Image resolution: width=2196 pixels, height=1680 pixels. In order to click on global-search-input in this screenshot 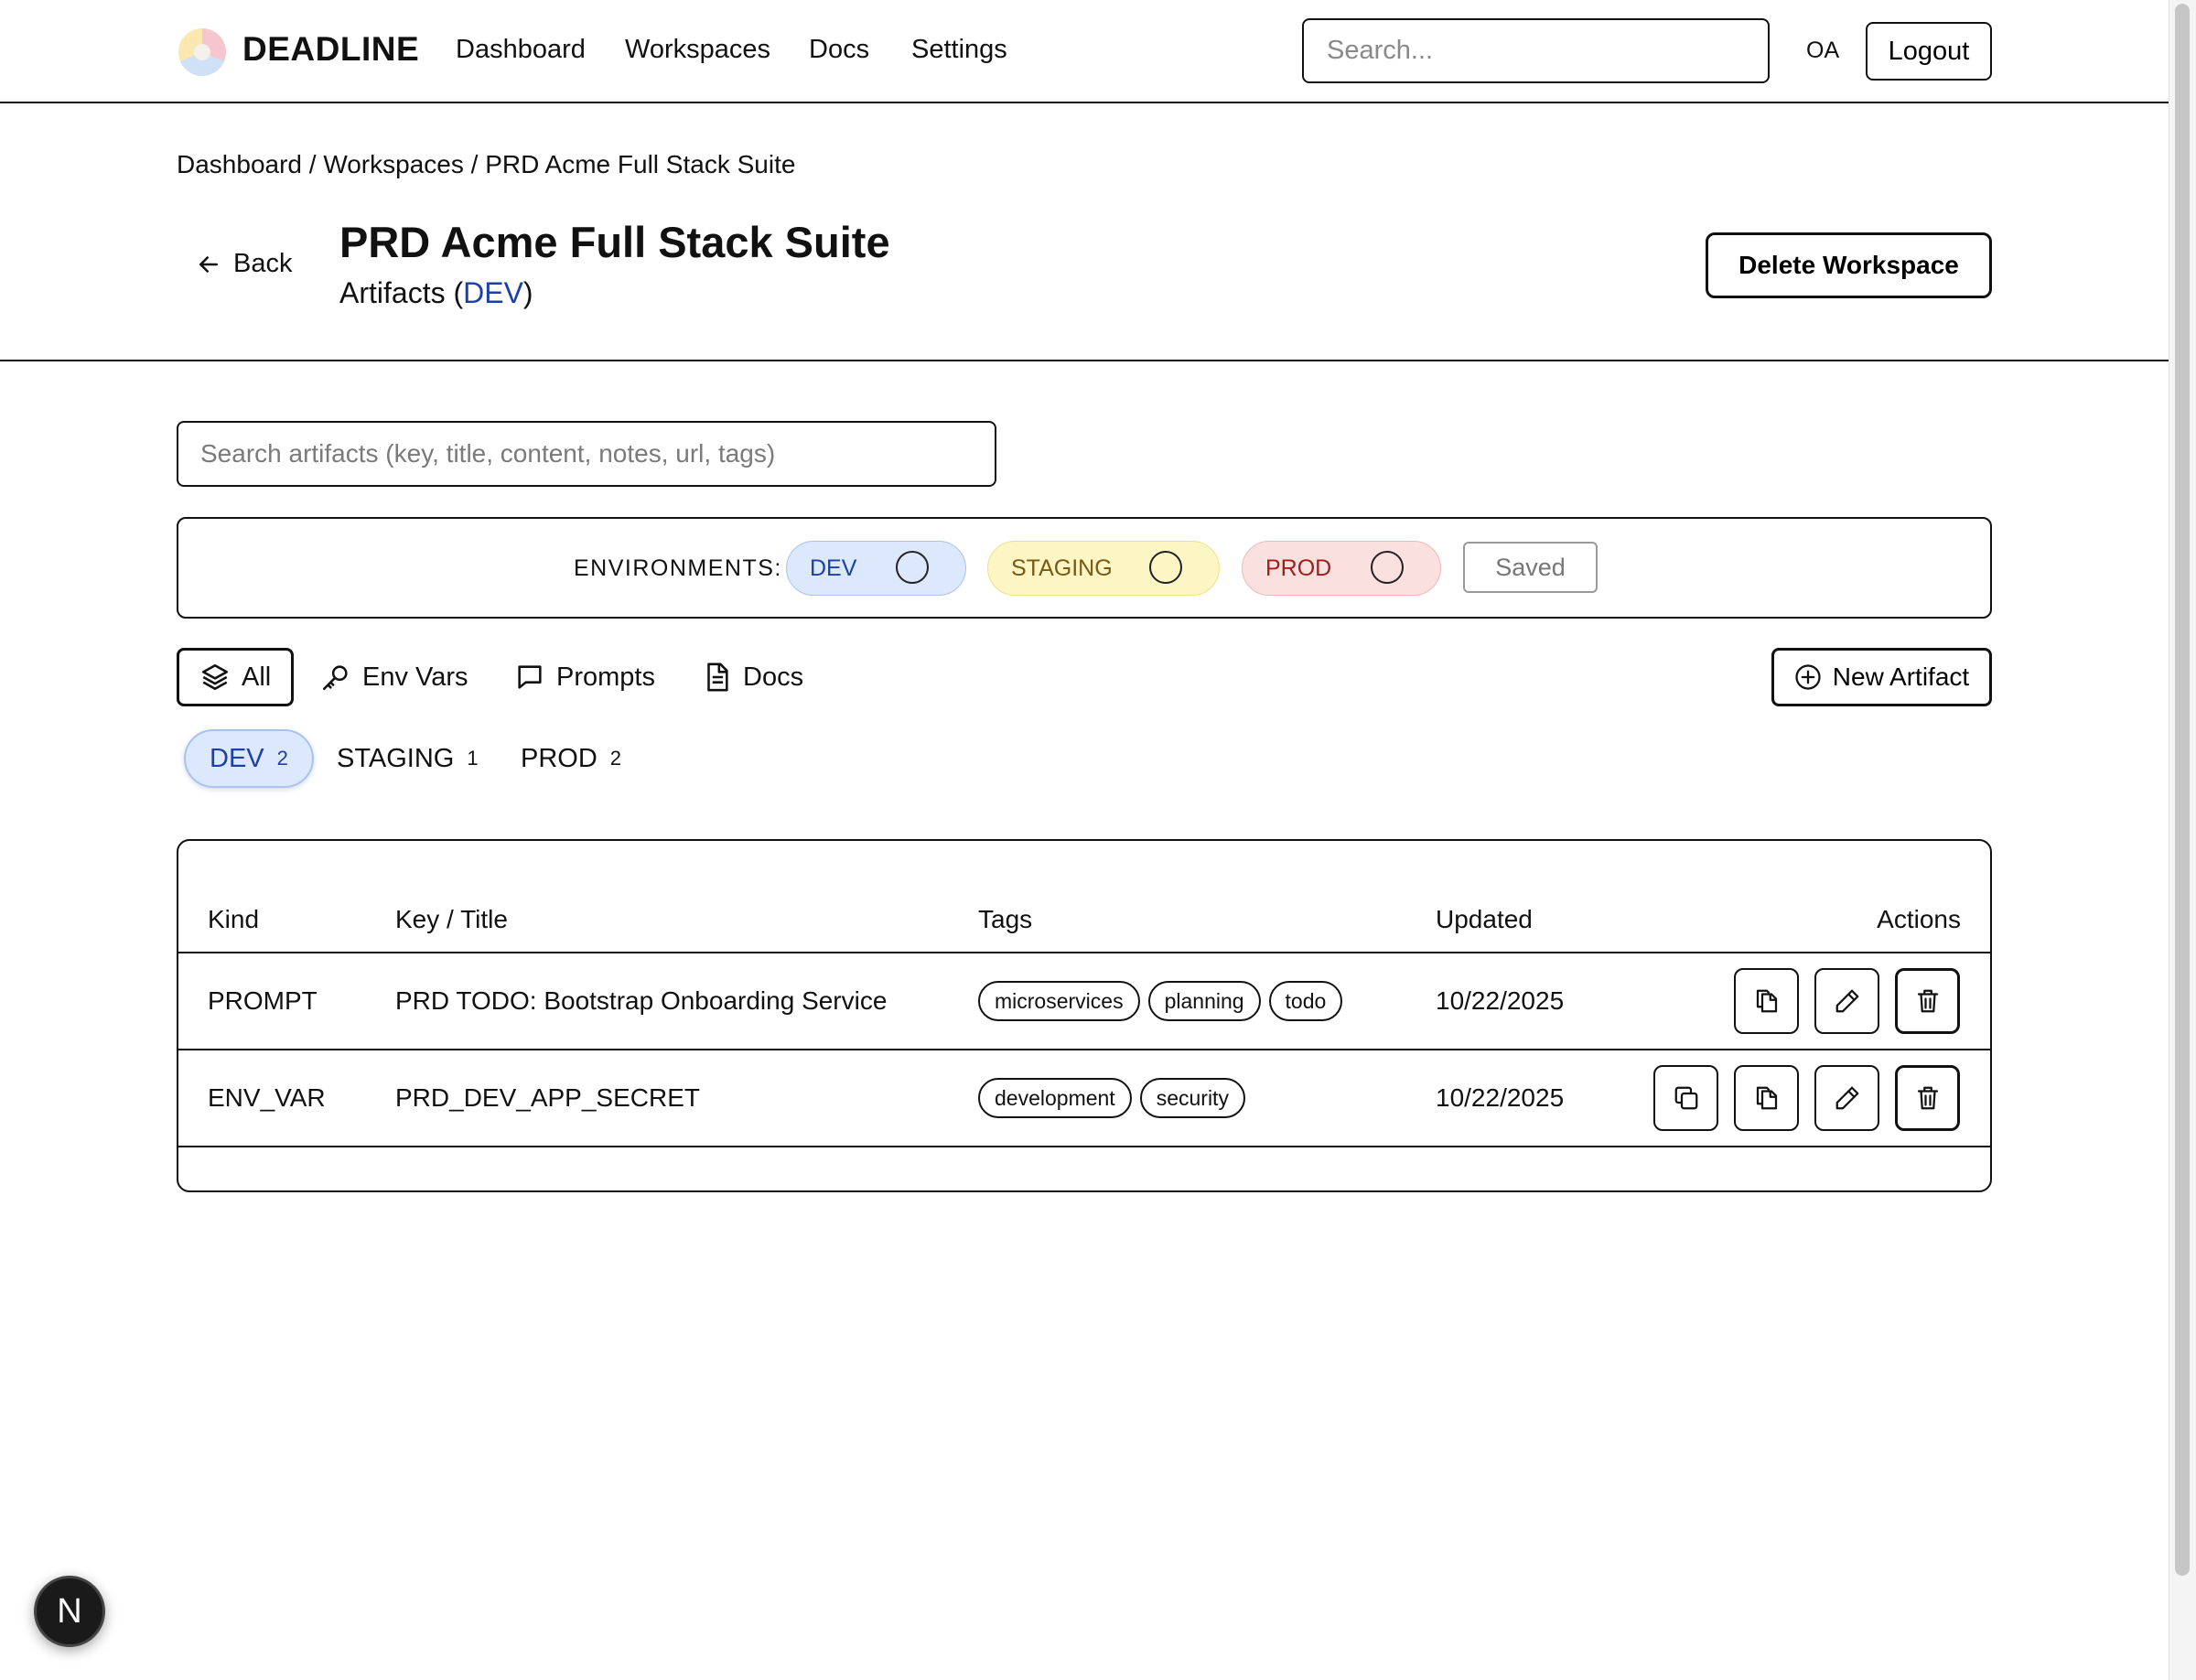, I will do `click(1536, 50)`.